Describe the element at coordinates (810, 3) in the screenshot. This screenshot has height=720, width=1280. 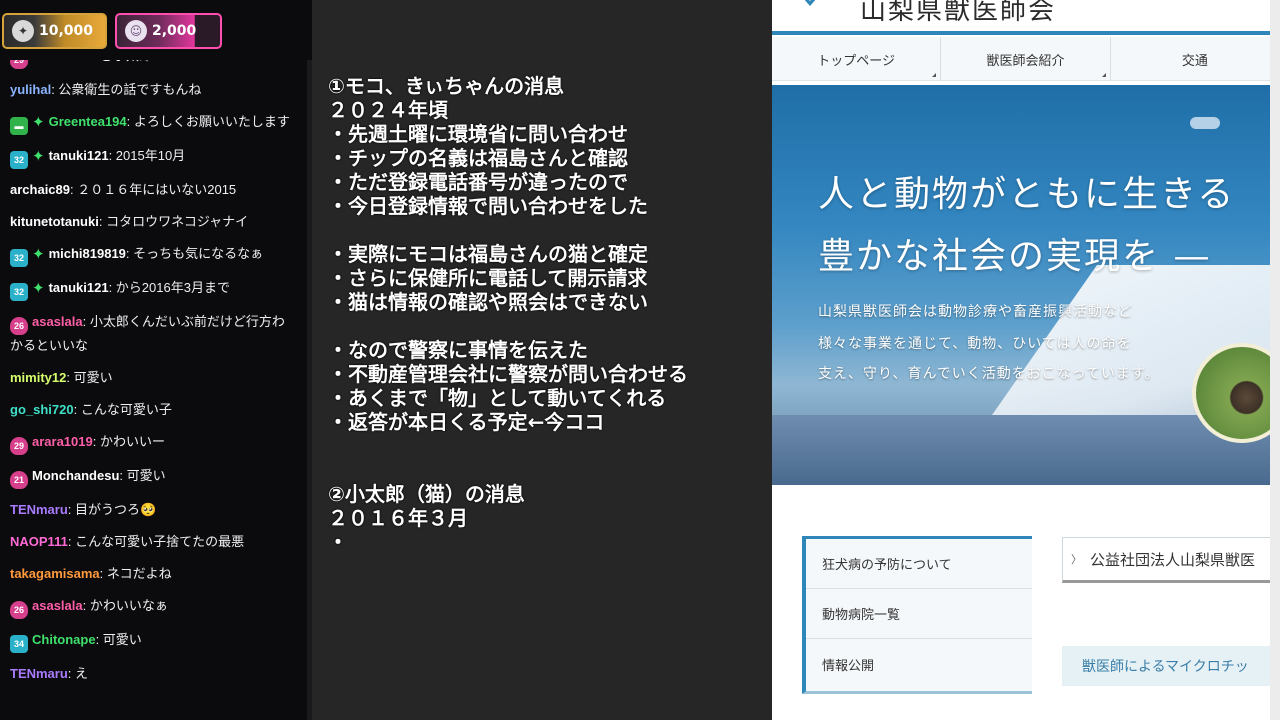
I see `association-logo-icon` at that location.